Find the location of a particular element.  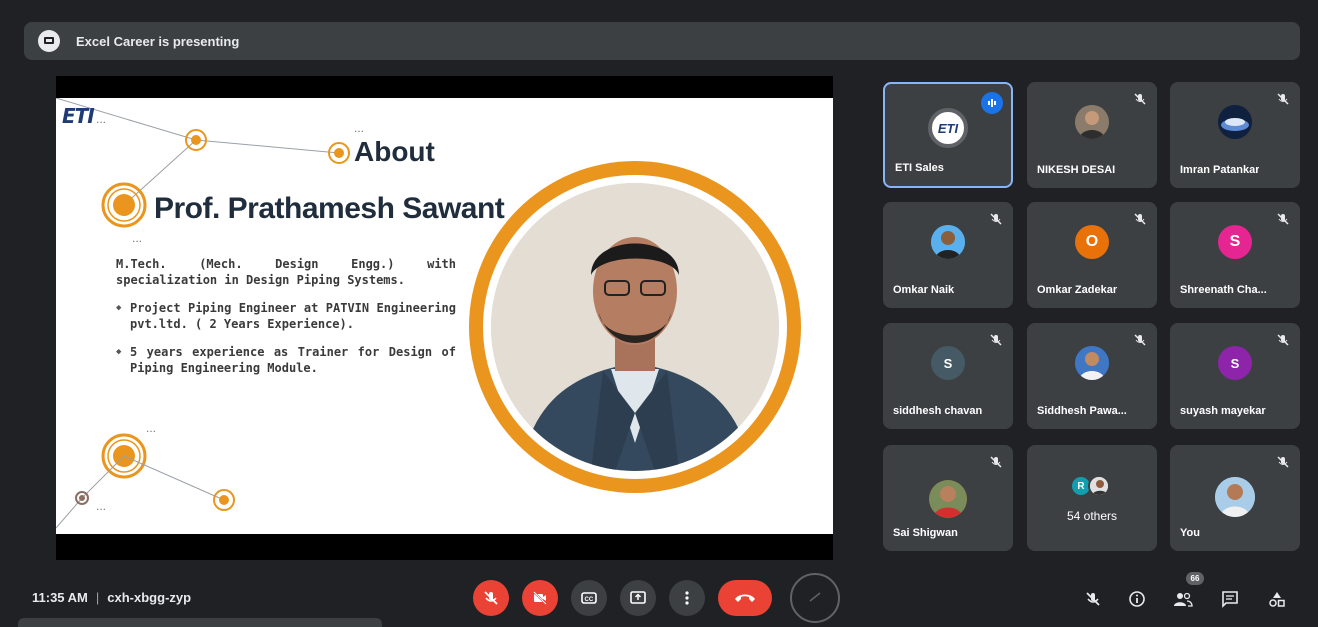

presenting-text: Excel Career is presenting is located at coordinates (158, 41).